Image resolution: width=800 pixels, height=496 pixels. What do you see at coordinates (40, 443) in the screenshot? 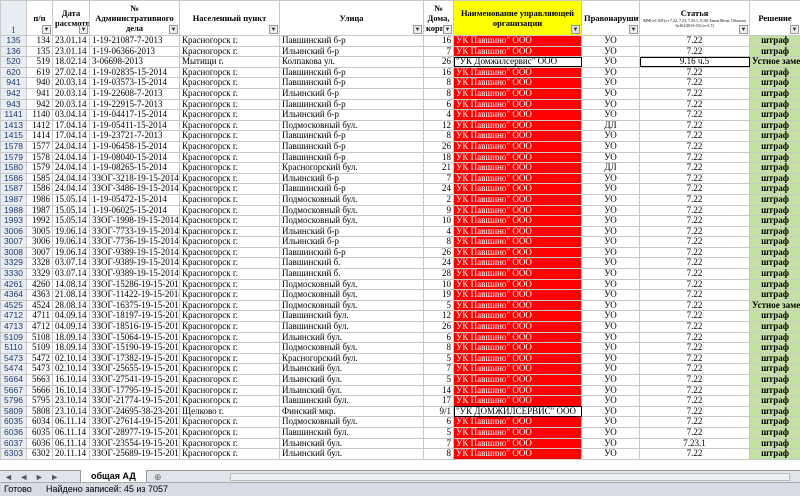
I see `cell-pp: 6036` at bounding box center [40, 443].